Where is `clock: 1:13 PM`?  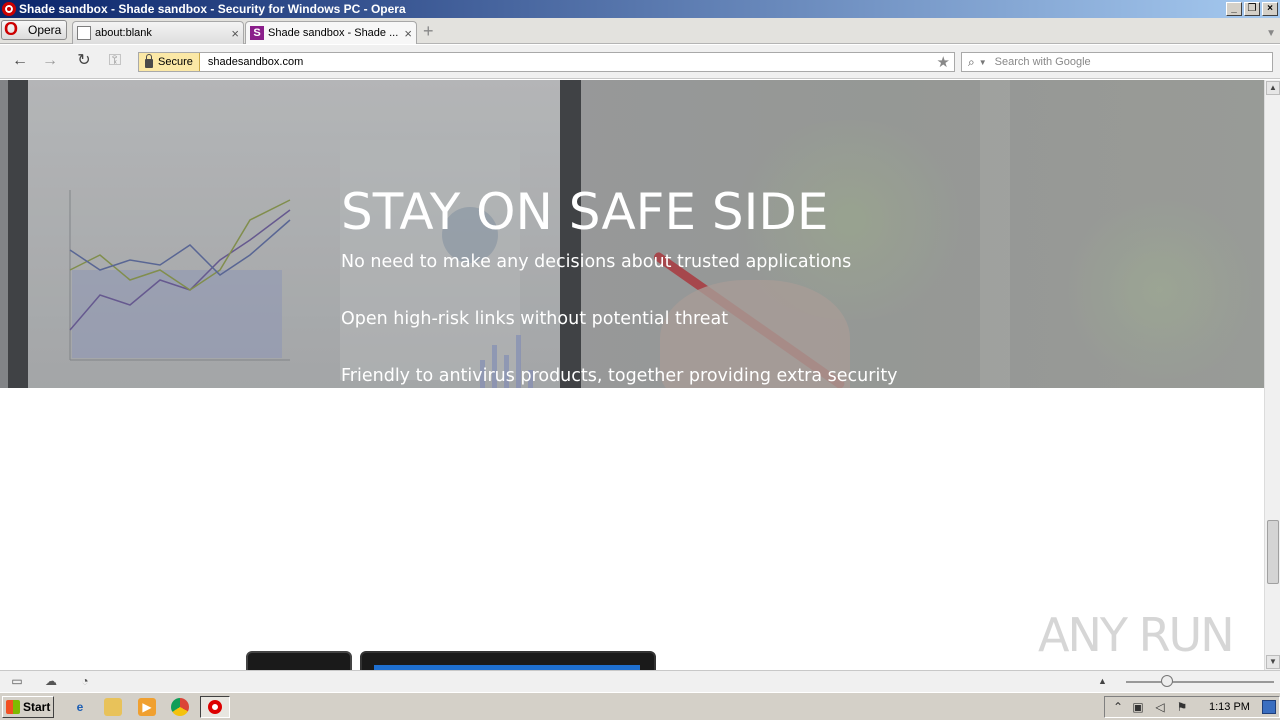
clock: 1:13 PM is located at coordinates (1229, 707).